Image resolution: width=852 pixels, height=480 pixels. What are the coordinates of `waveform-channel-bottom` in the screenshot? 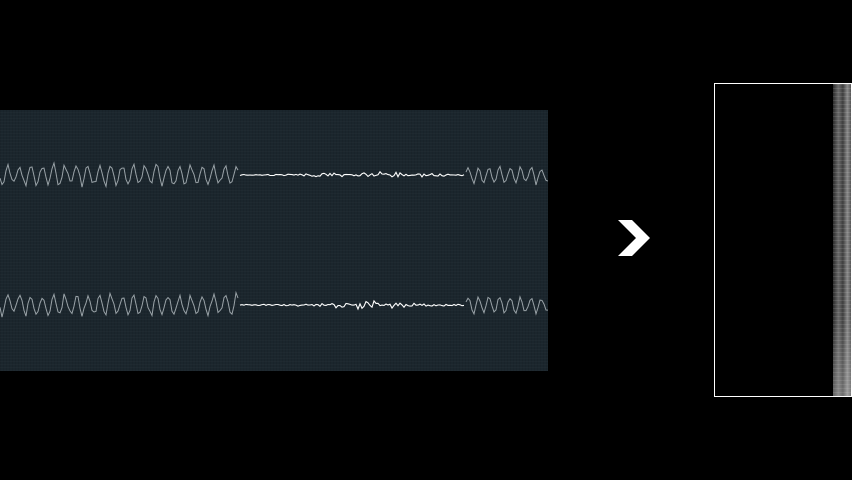 It's located at (274, 304).